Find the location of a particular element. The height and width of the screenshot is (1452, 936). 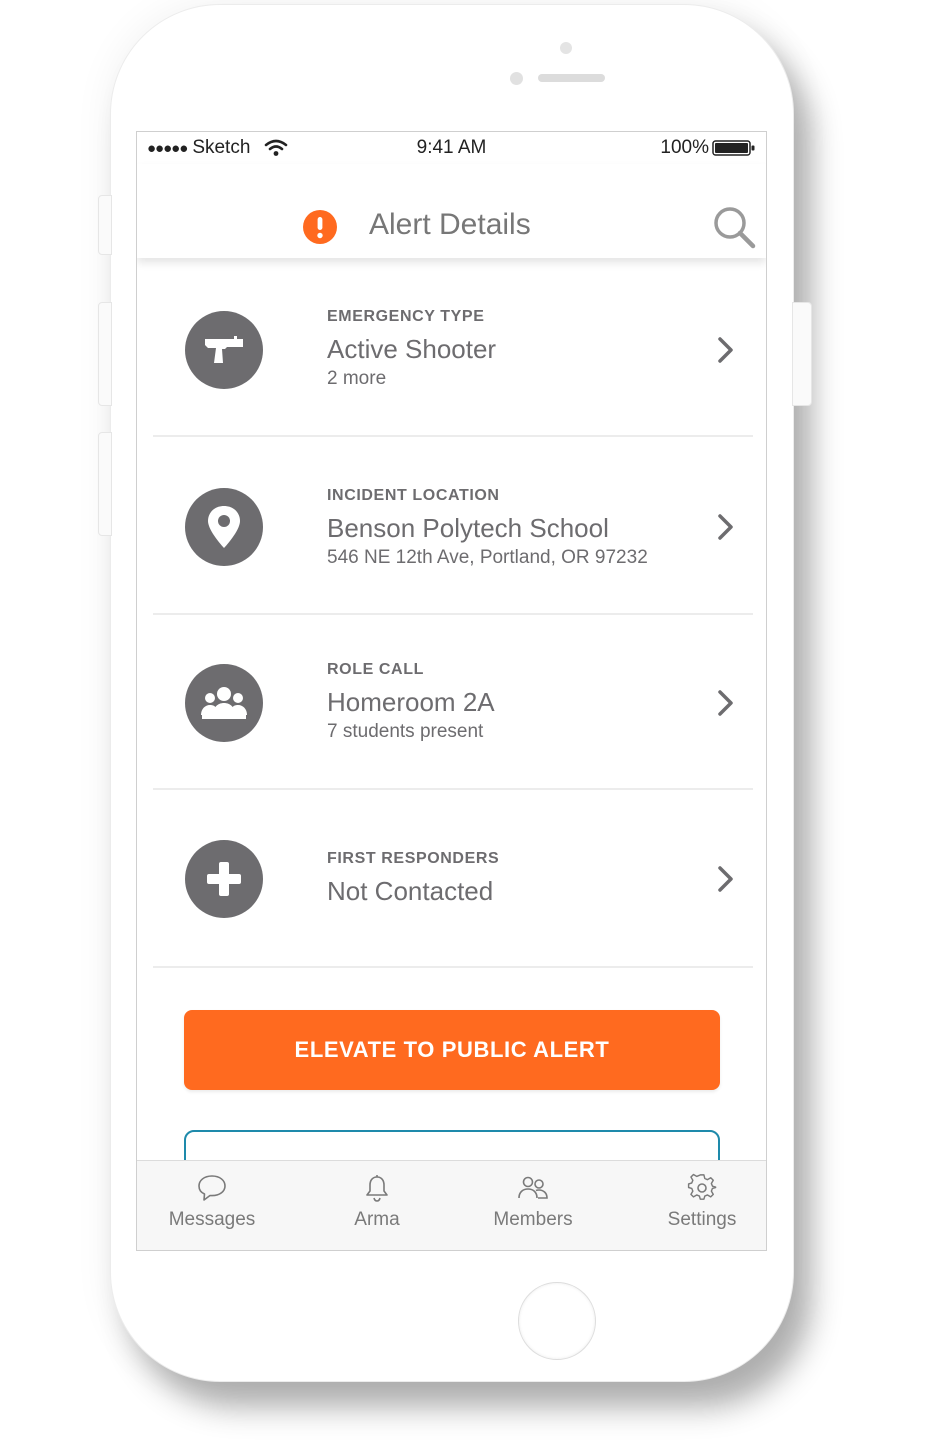

elevate-public-alert-button: ELEVATE TO PUBLIC ALERT is located at coordinates (452, 1050).